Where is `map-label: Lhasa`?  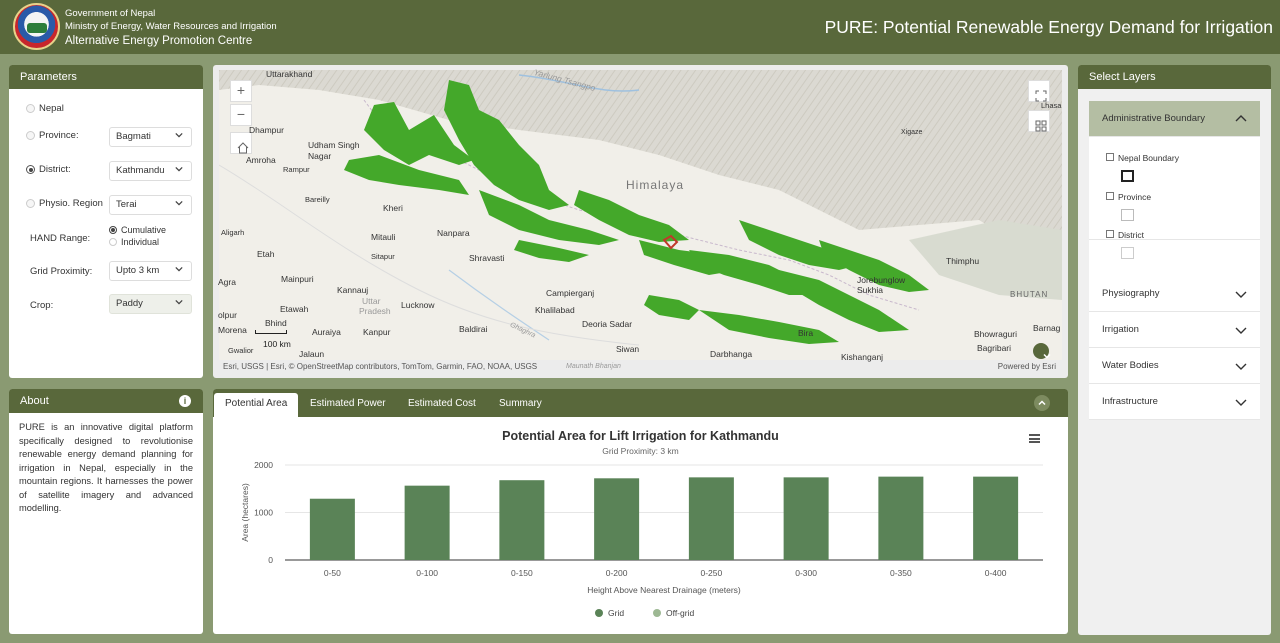 map-label: Lhasa is located at coordinates (1051, 105).